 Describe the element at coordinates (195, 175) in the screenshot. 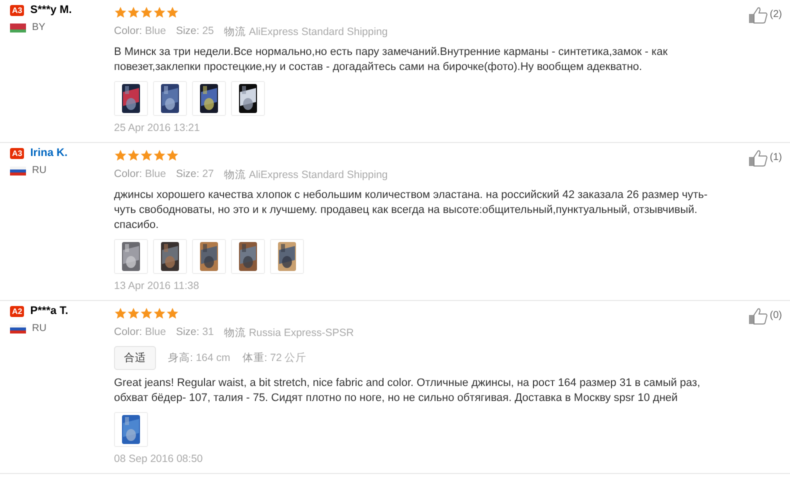

I see `product-spec: Size: 27` at that location.